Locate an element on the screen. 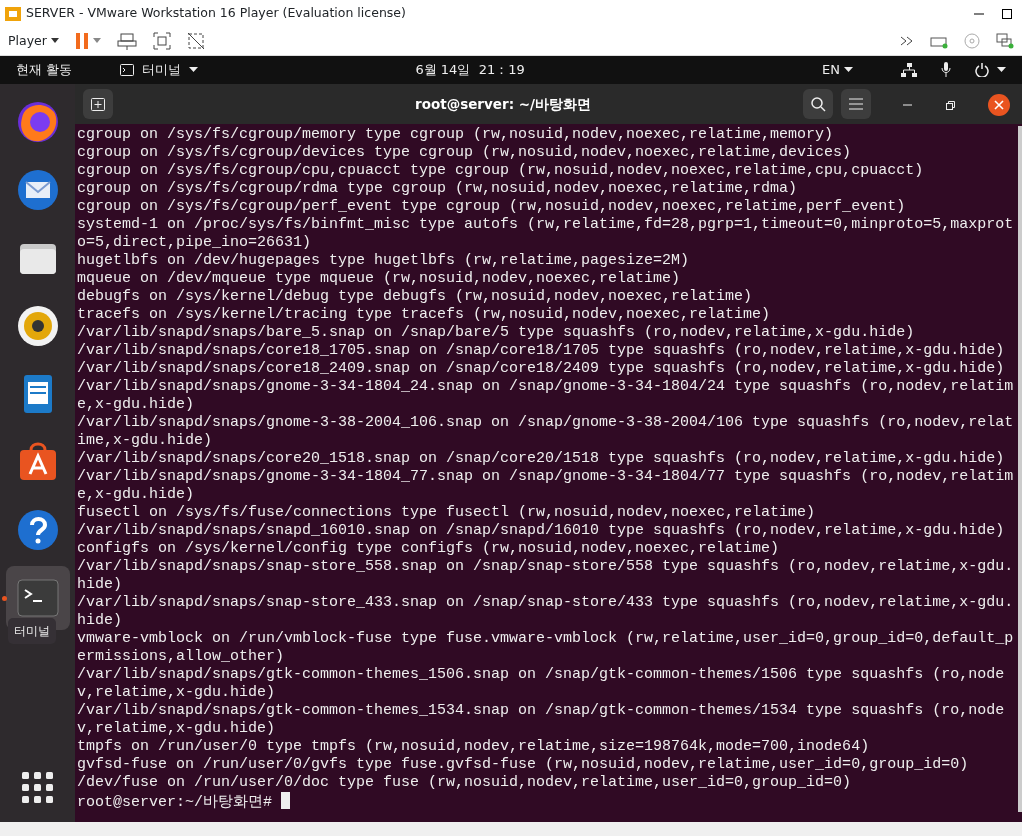 The width and height of the screenshot is (1022, 836). input-source-menu: EN is located at coordinates (837, 70).